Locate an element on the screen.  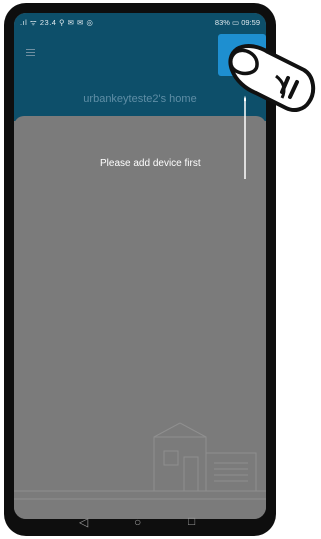
home-button: ○ is located at coordinates (137, 522).